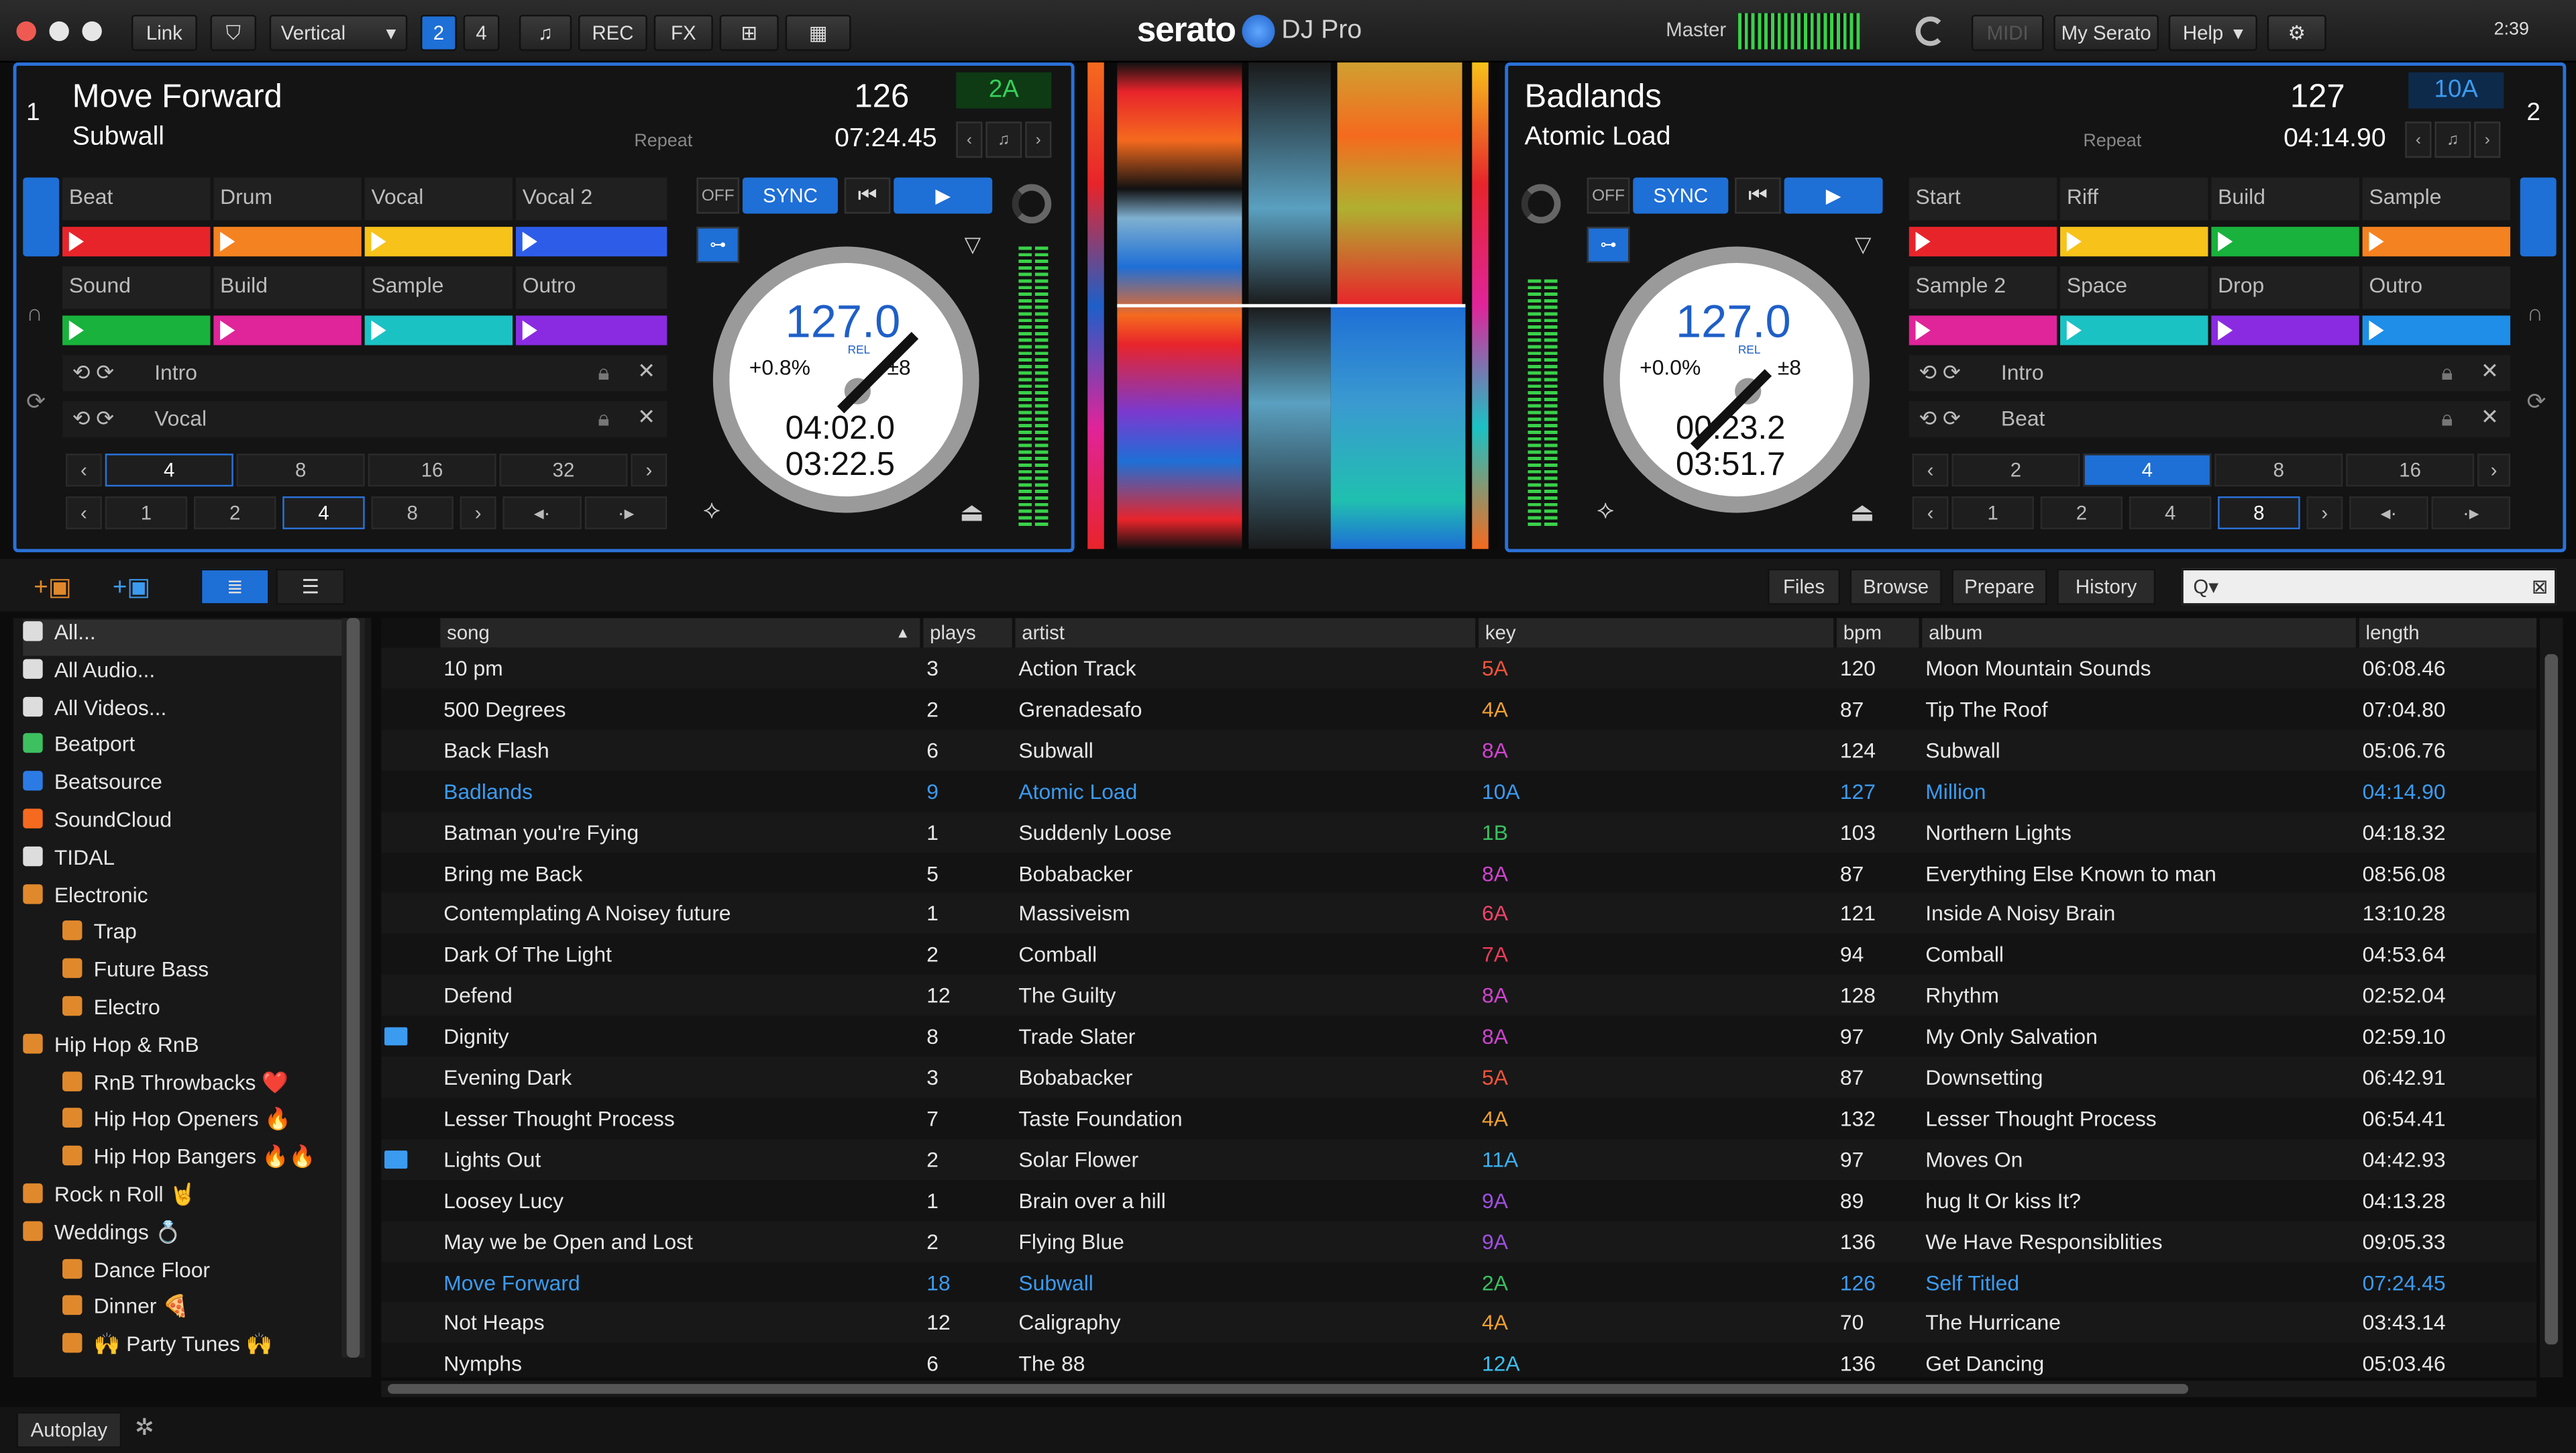 The height and width of the screenshot is (1453, 2576). I want to click on crate-item: Weddings 💍, so click(102, 1238).